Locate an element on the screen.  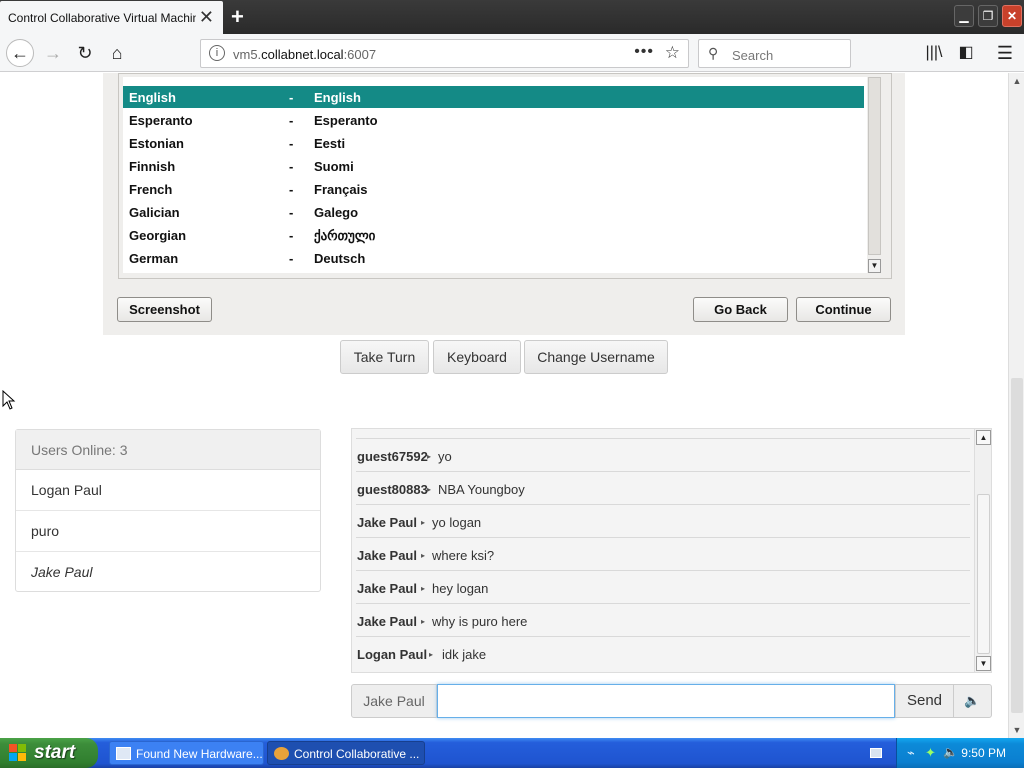
language-row: German - Deutsch is located at coordinates (493, 258).